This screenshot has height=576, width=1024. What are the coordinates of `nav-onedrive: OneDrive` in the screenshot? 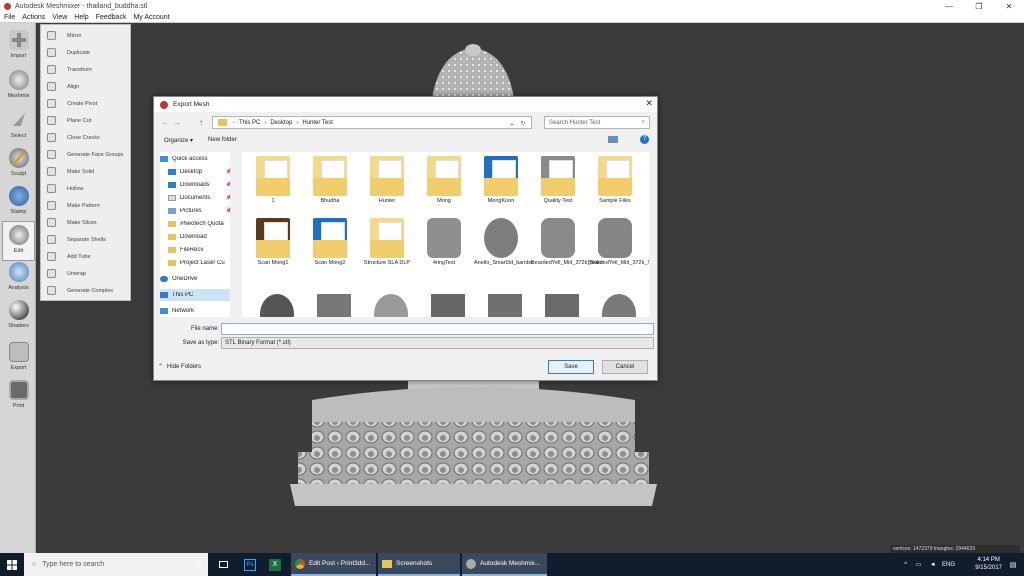 It's located at (197, 279).